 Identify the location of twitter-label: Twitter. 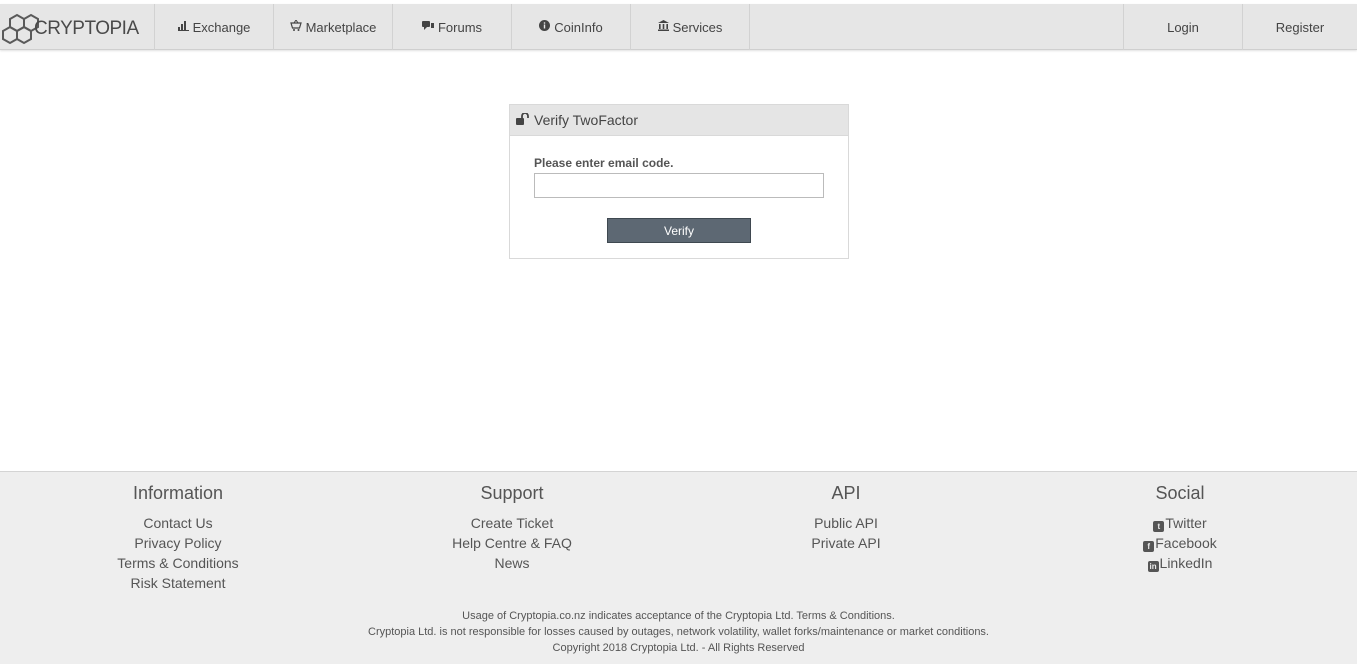
(1186, 523).